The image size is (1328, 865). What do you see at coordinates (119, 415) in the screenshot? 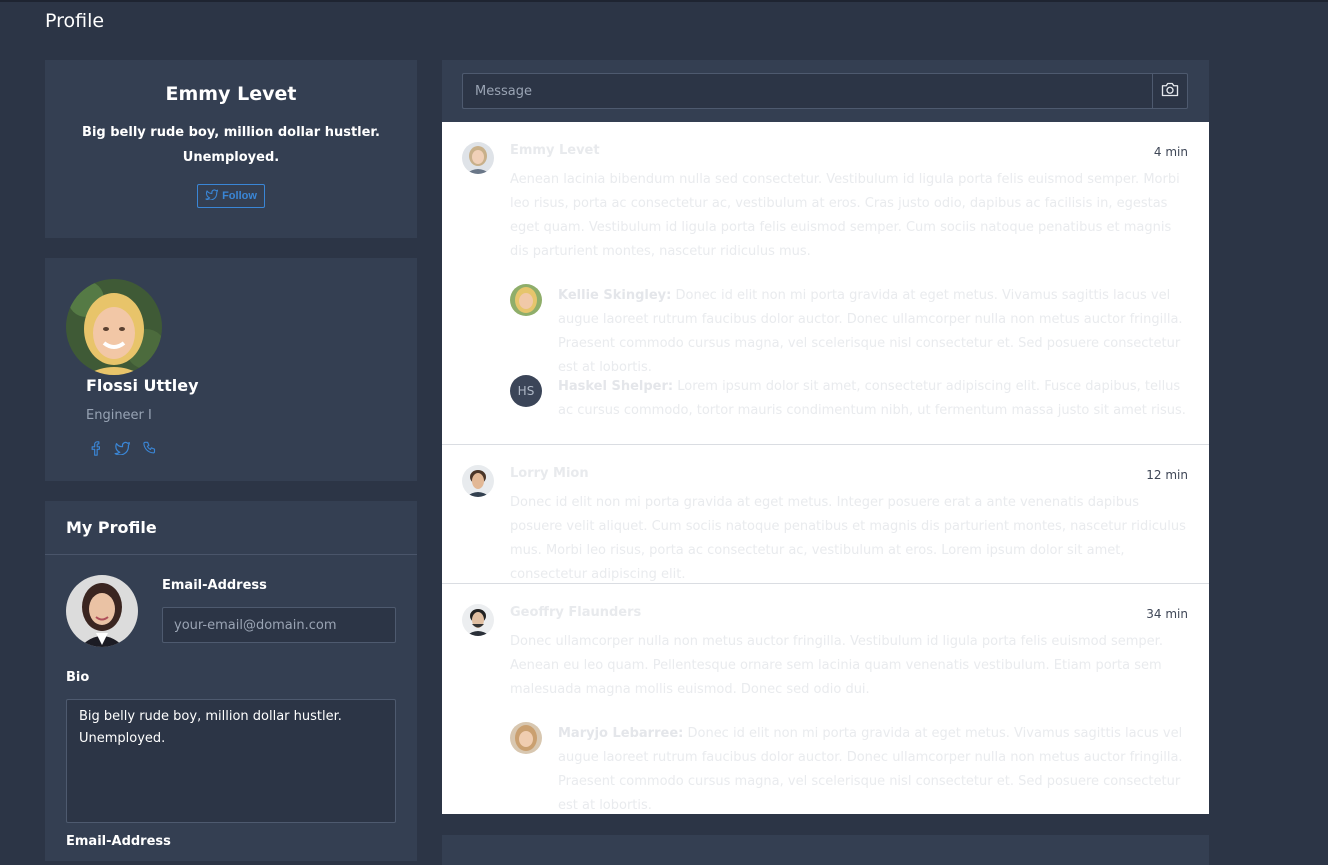
I see `user-role: Engineer I` at bounding box center [119, 415].